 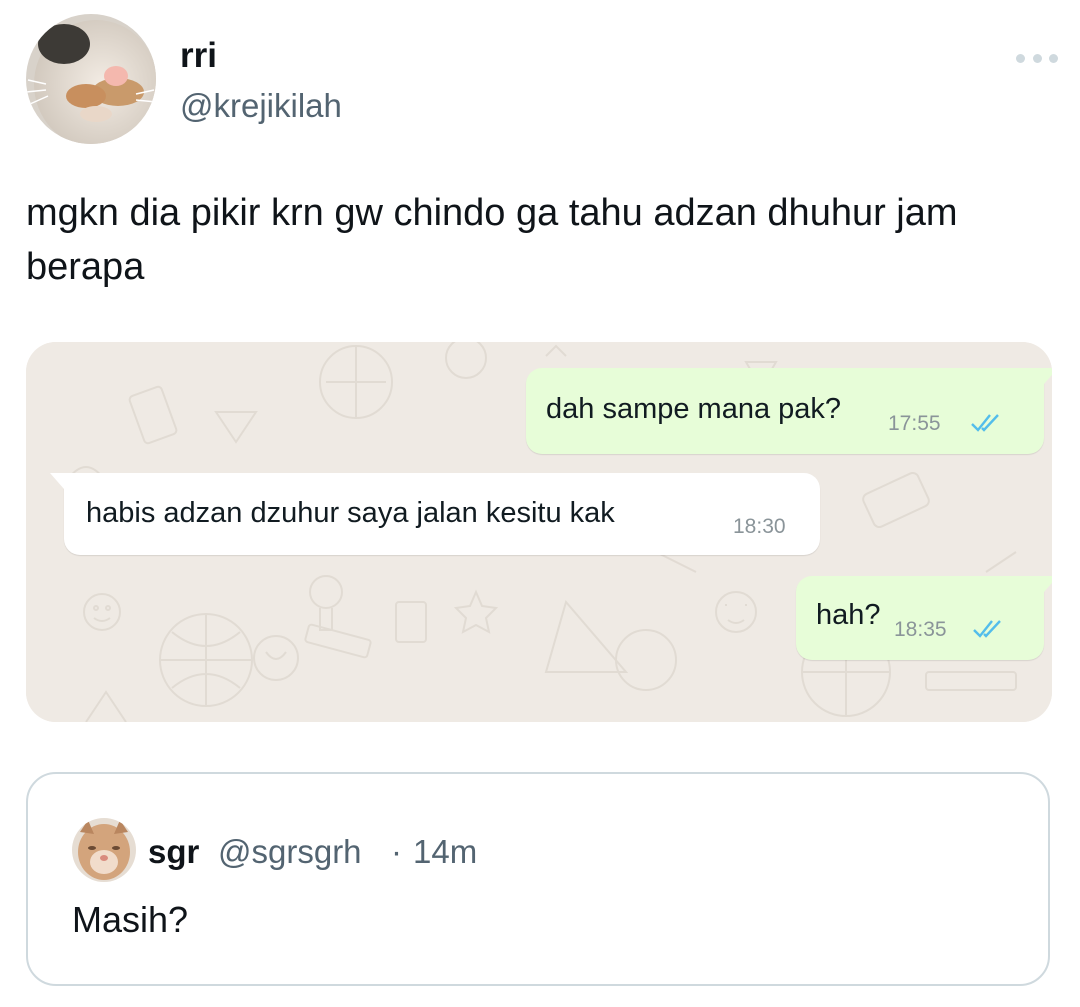 I want to click on quoted-tweet-timestamp: 14m, so click(x=445, y=852).